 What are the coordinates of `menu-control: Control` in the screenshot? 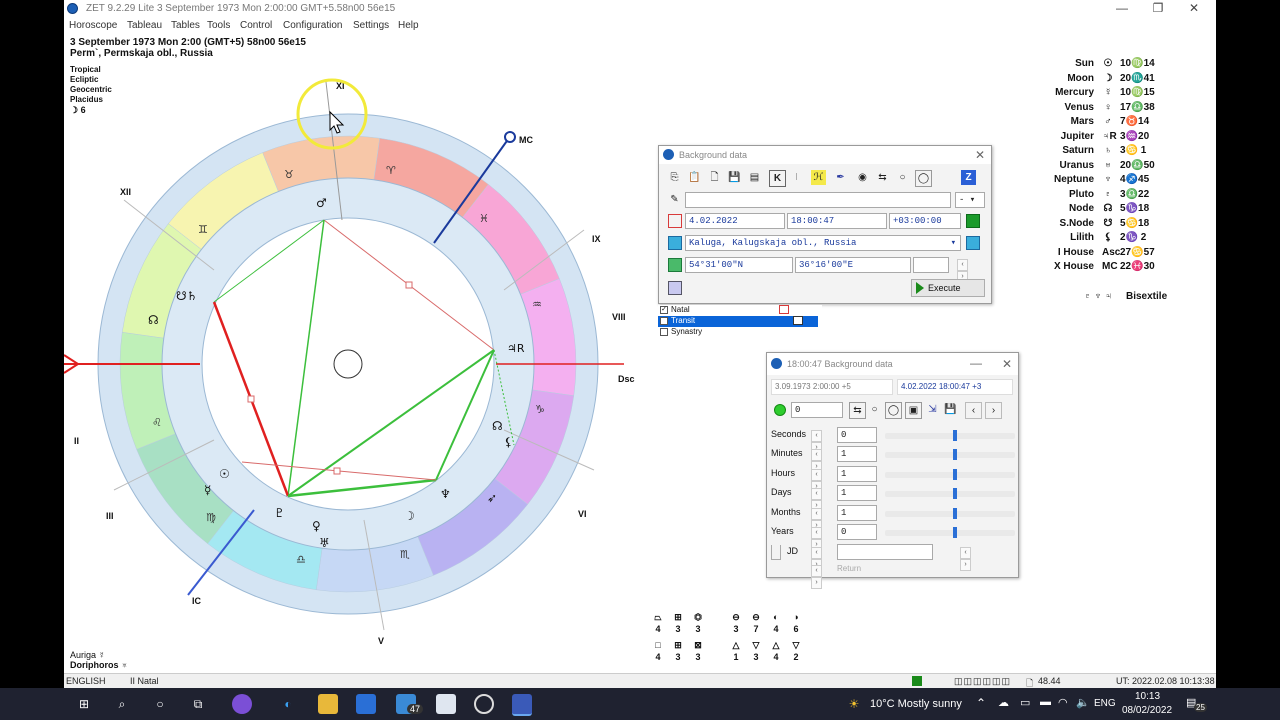 It's located at (256, 25).